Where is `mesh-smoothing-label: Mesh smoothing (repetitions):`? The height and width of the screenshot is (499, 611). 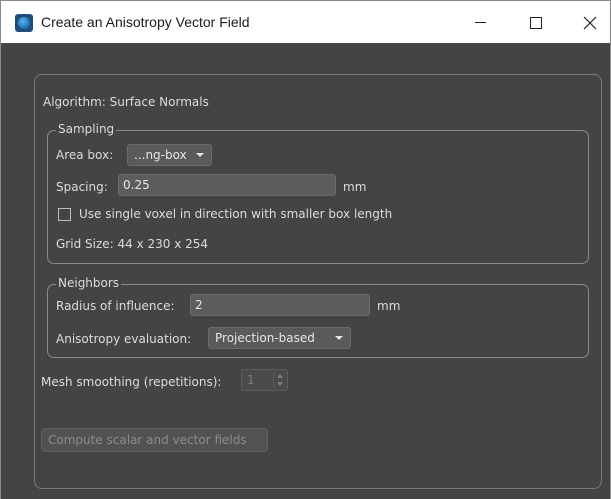
mesh-smoothing-label: Mesh smoothing (repetitions): is located at coordinates (131, 382).